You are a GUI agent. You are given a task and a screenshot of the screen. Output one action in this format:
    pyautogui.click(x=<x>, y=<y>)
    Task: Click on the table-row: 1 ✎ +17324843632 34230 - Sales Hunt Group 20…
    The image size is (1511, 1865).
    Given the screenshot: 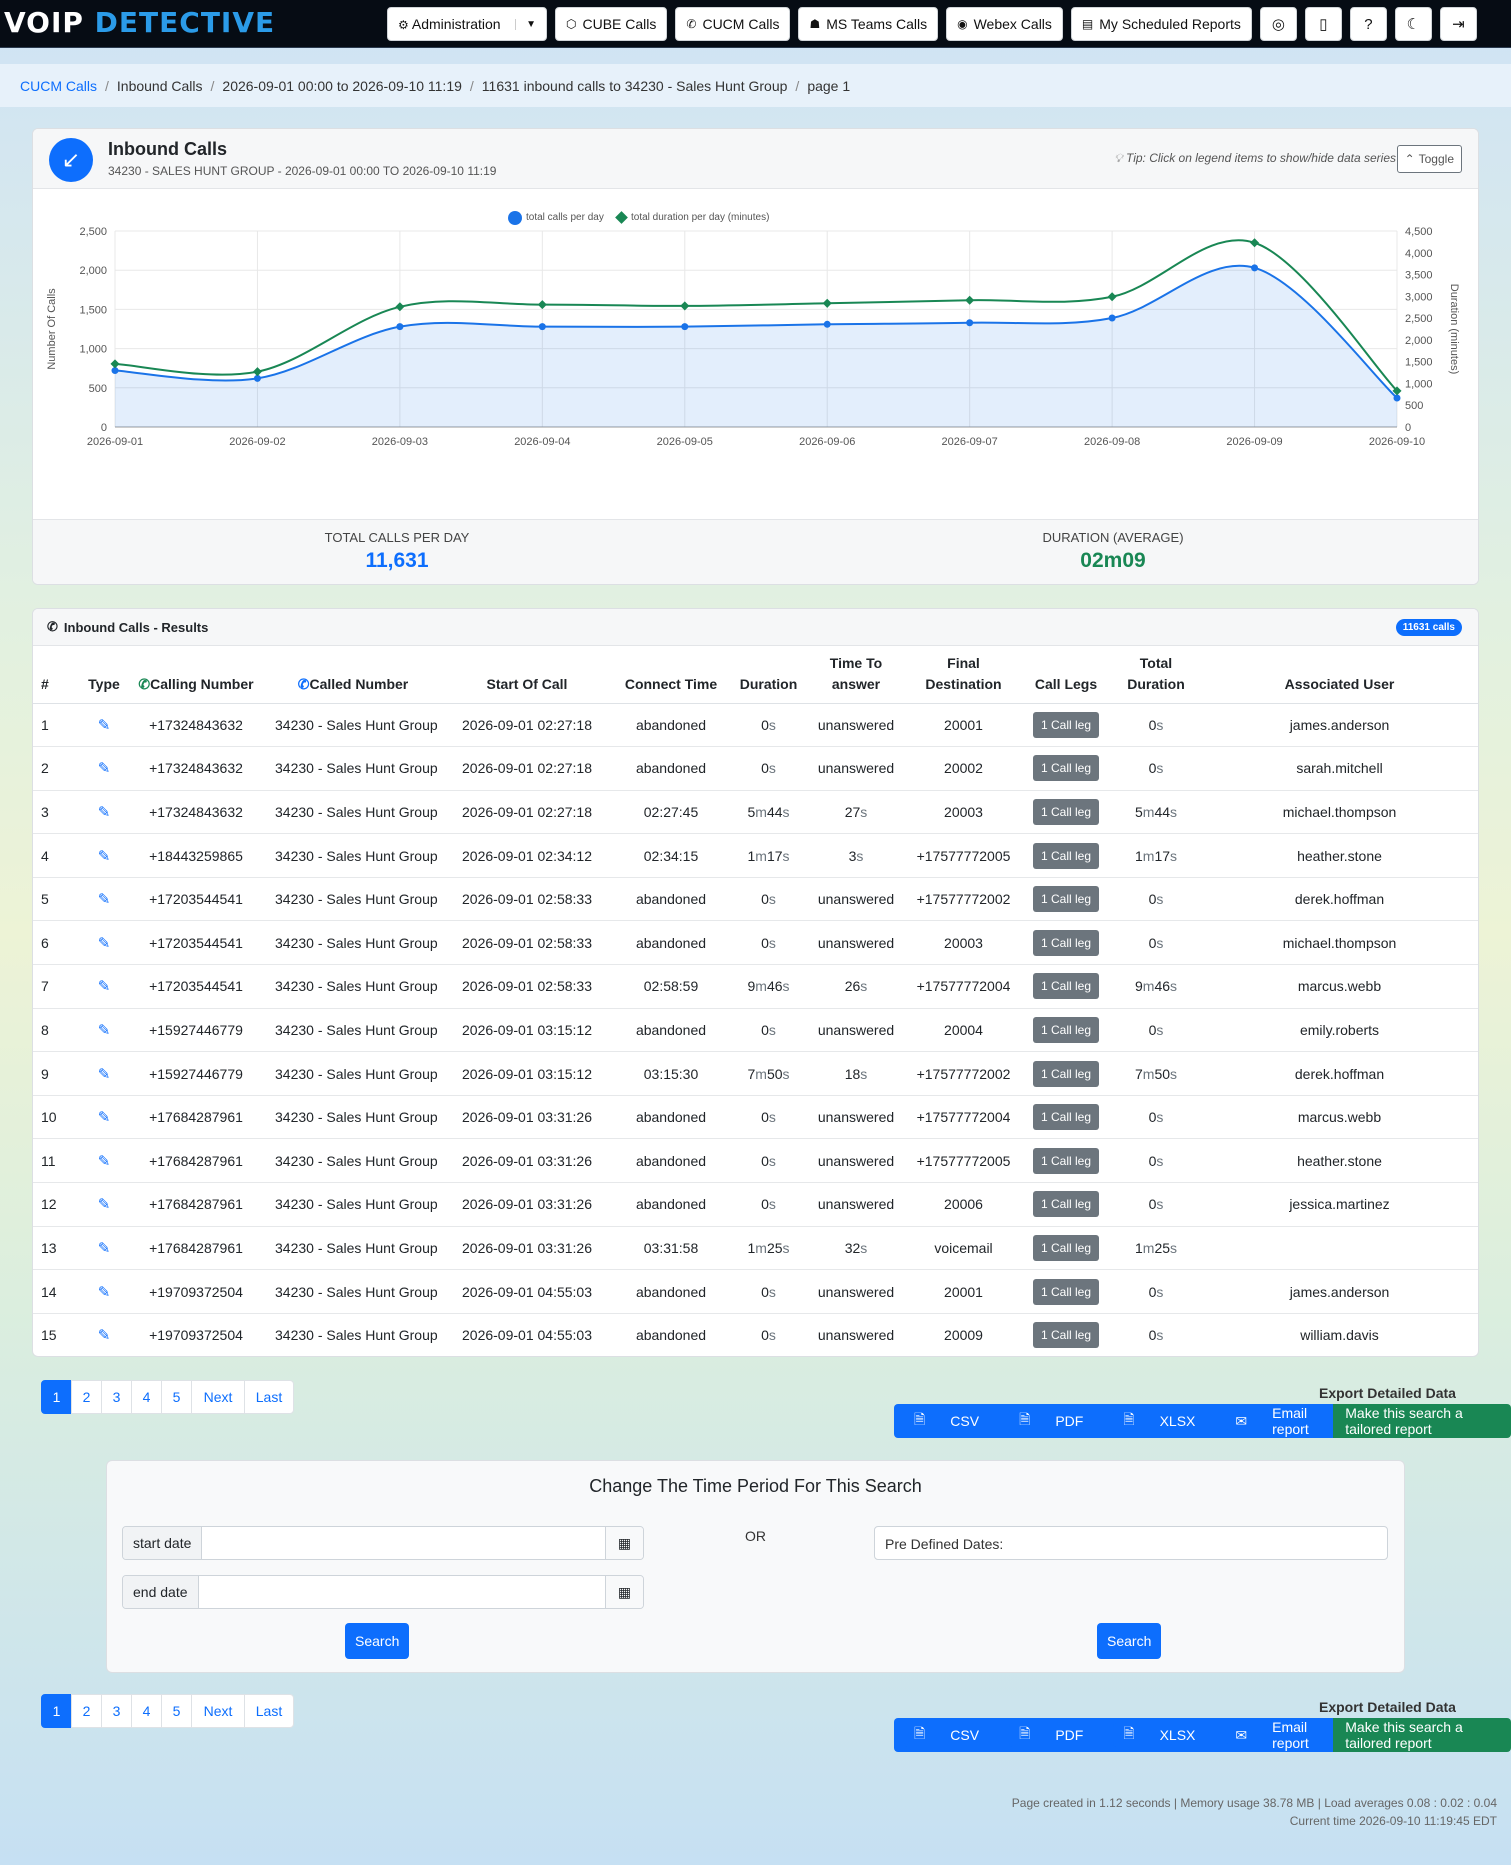 What is the action you would take?
    pyautogui.click(x=755, y=725)
    